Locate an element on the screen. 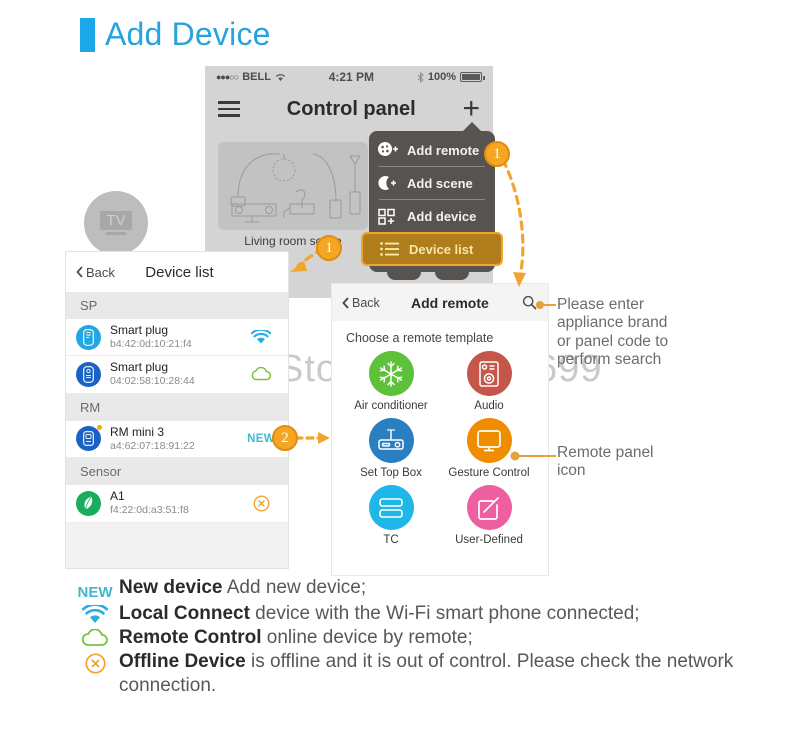 This screenshot has width=790, height=749. plus-icon: + is located at coordinates (471, 109).